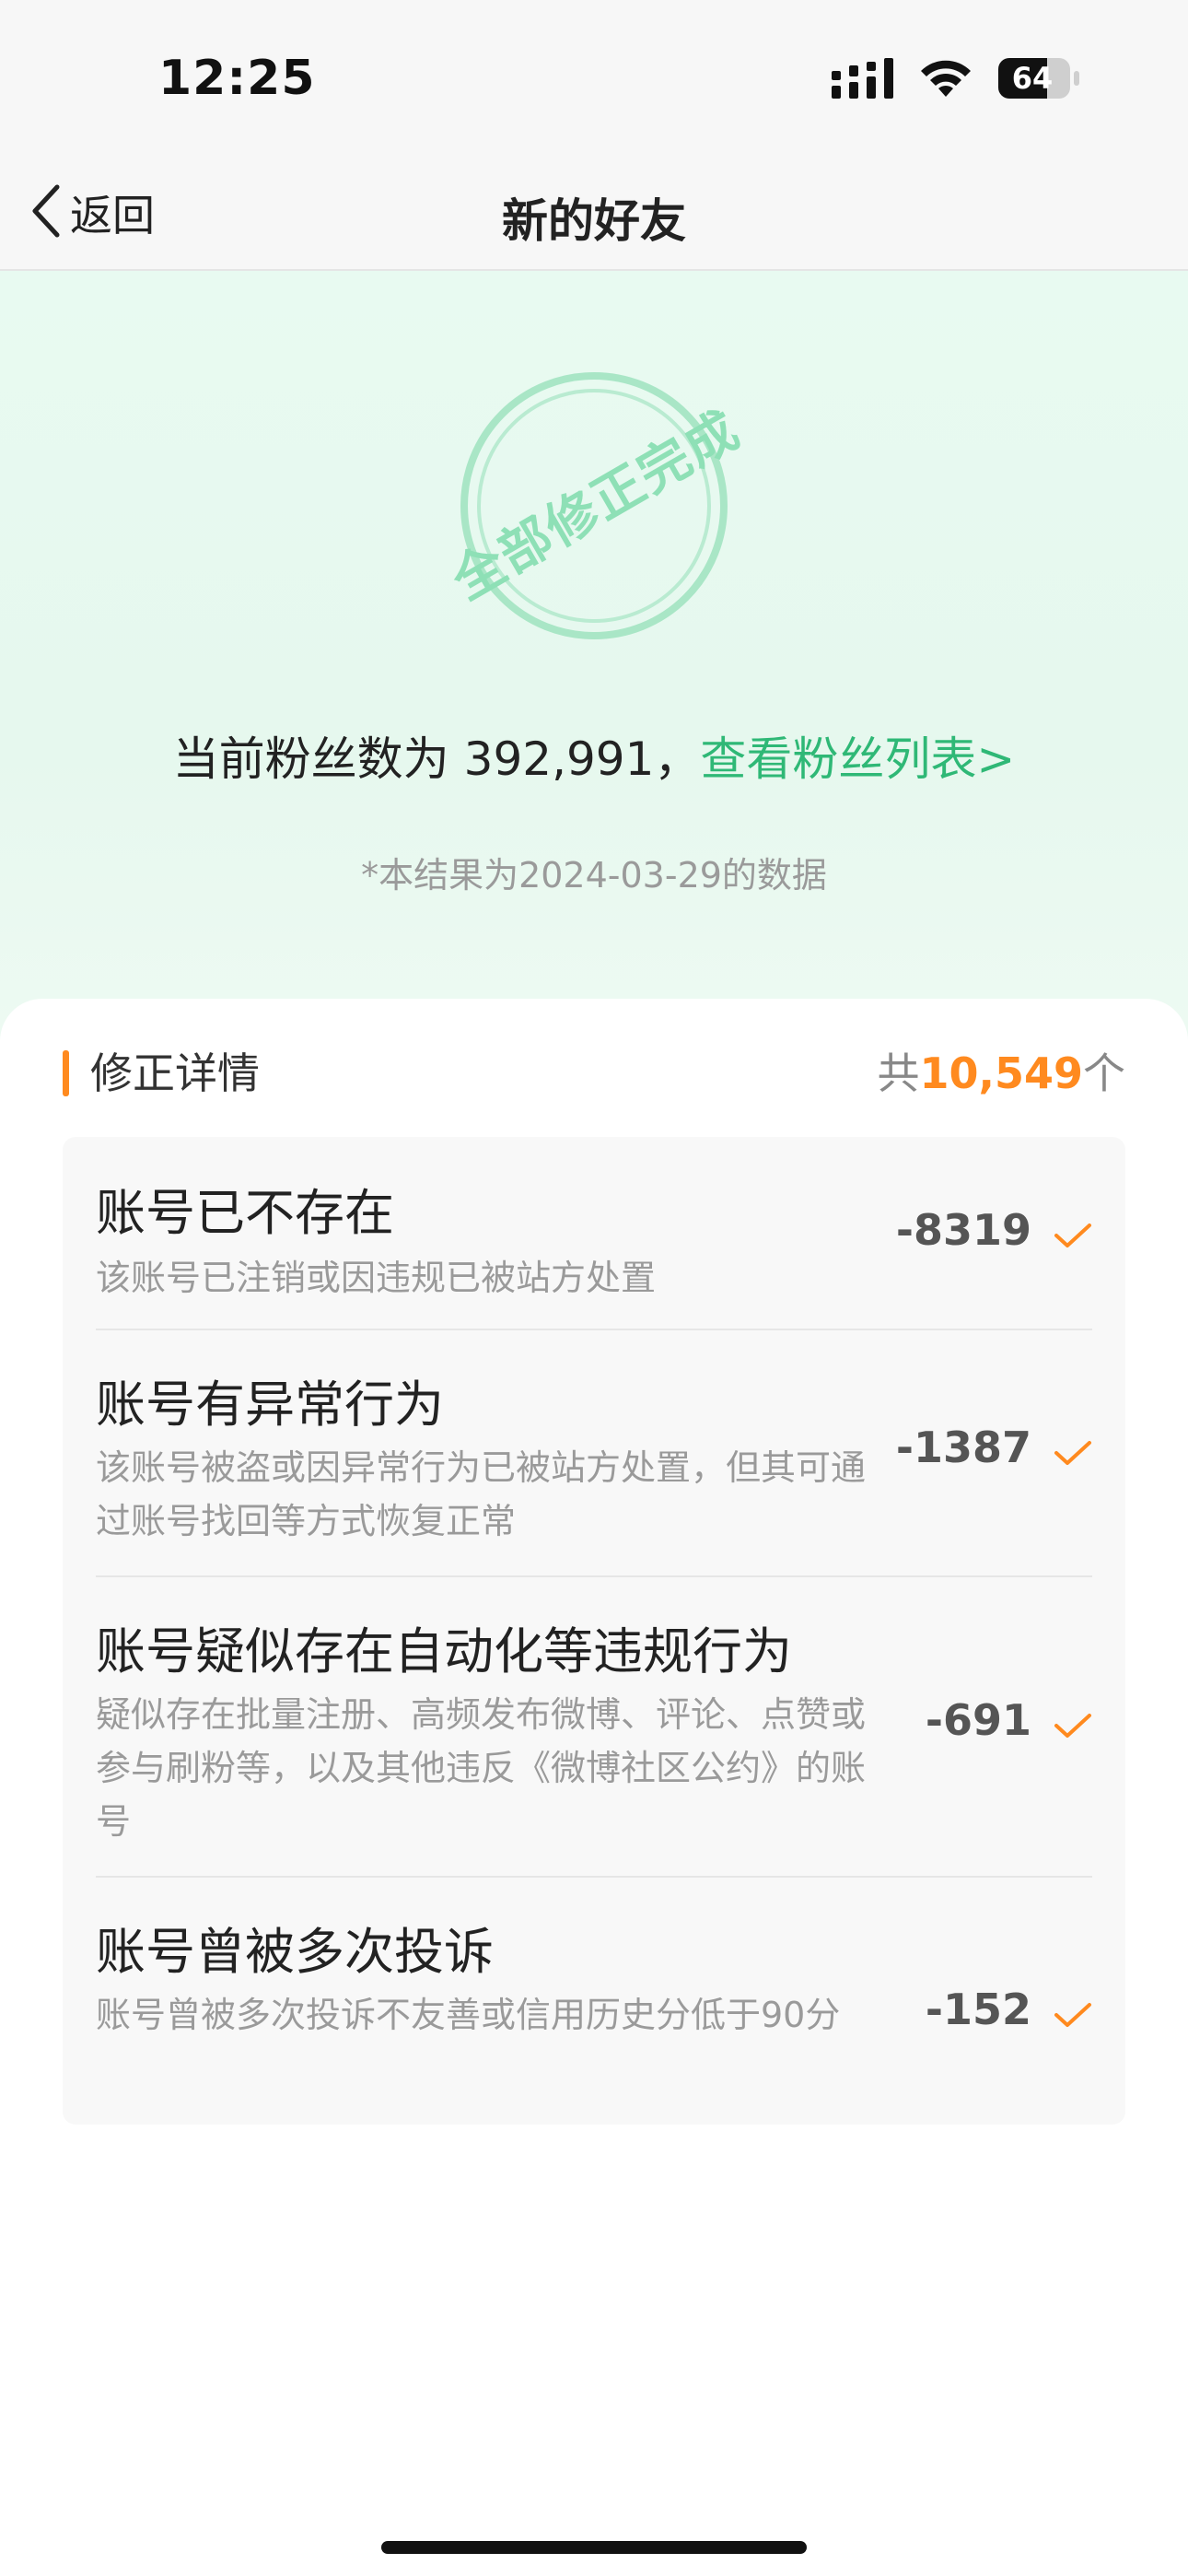 The width and height of the screenshot is (1188, 2576). What do you see at coordinates (376, 1278) in the screenshot?
I see `reason-desc: 该账号已注销或因违规已被站方处置` at bounding box center [376, 1278].